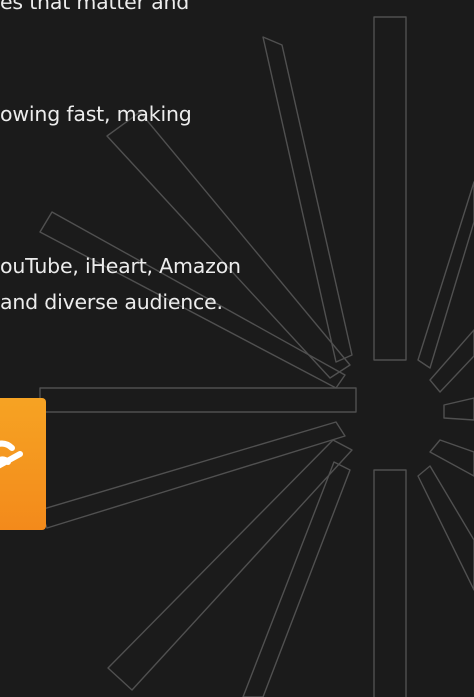  What do you see at coordinates (95, 7) in the screenshot?
I see `body-text-line-1: es that matter and` at bounding box center [95, 7].